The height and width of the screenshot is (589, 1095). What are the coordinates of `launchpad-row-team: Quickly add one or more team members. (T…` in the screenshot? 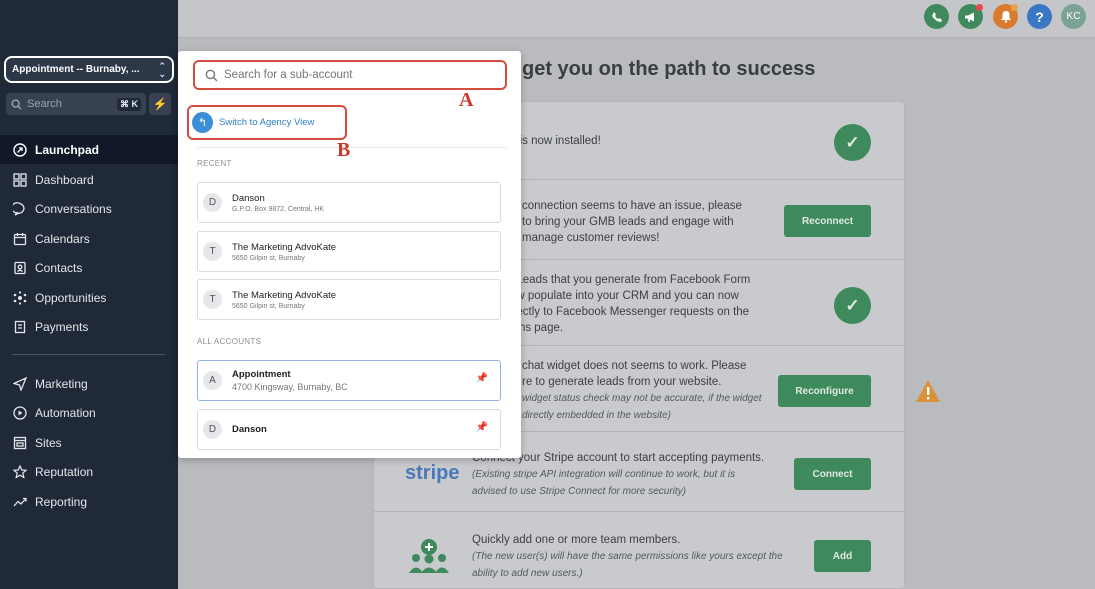 It's located at (639, 550).